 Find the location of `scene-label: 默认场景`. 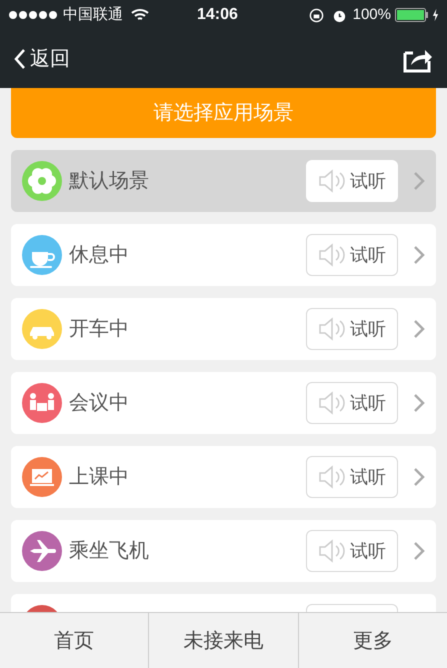

scene-label: 默认场景 is located at coordinates (109, 181).